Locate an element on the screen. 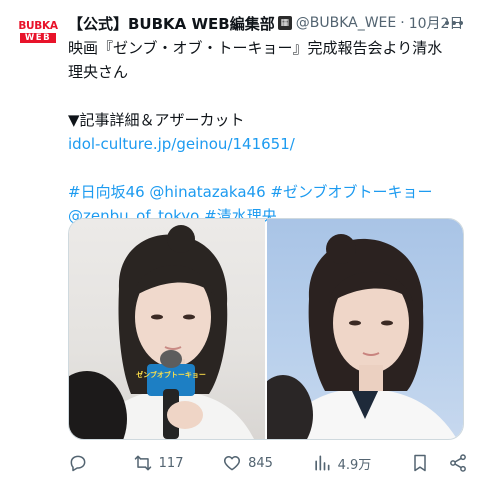 The image size is (480, 483). views-button: 4.9万 is located at coordinates (342, 463).